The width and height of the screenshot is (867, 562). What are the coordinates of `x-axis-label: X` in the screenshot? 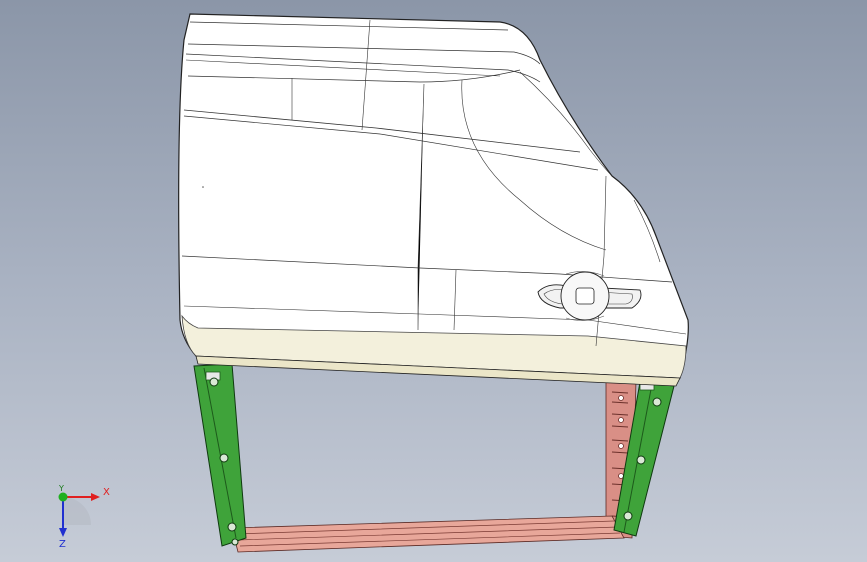 It's located at (106, 492).